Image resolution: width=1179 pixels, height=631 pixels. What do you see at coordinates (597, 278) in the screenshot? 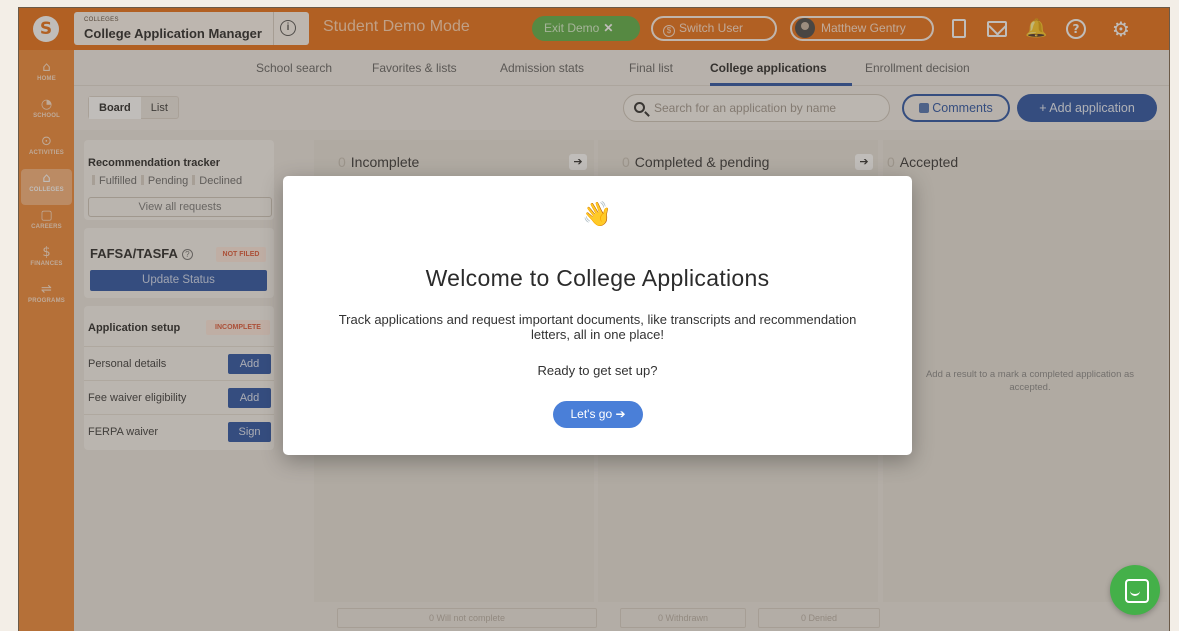
I see `modal-title: Welcome to College Applications` at bounding box center [597, 278].